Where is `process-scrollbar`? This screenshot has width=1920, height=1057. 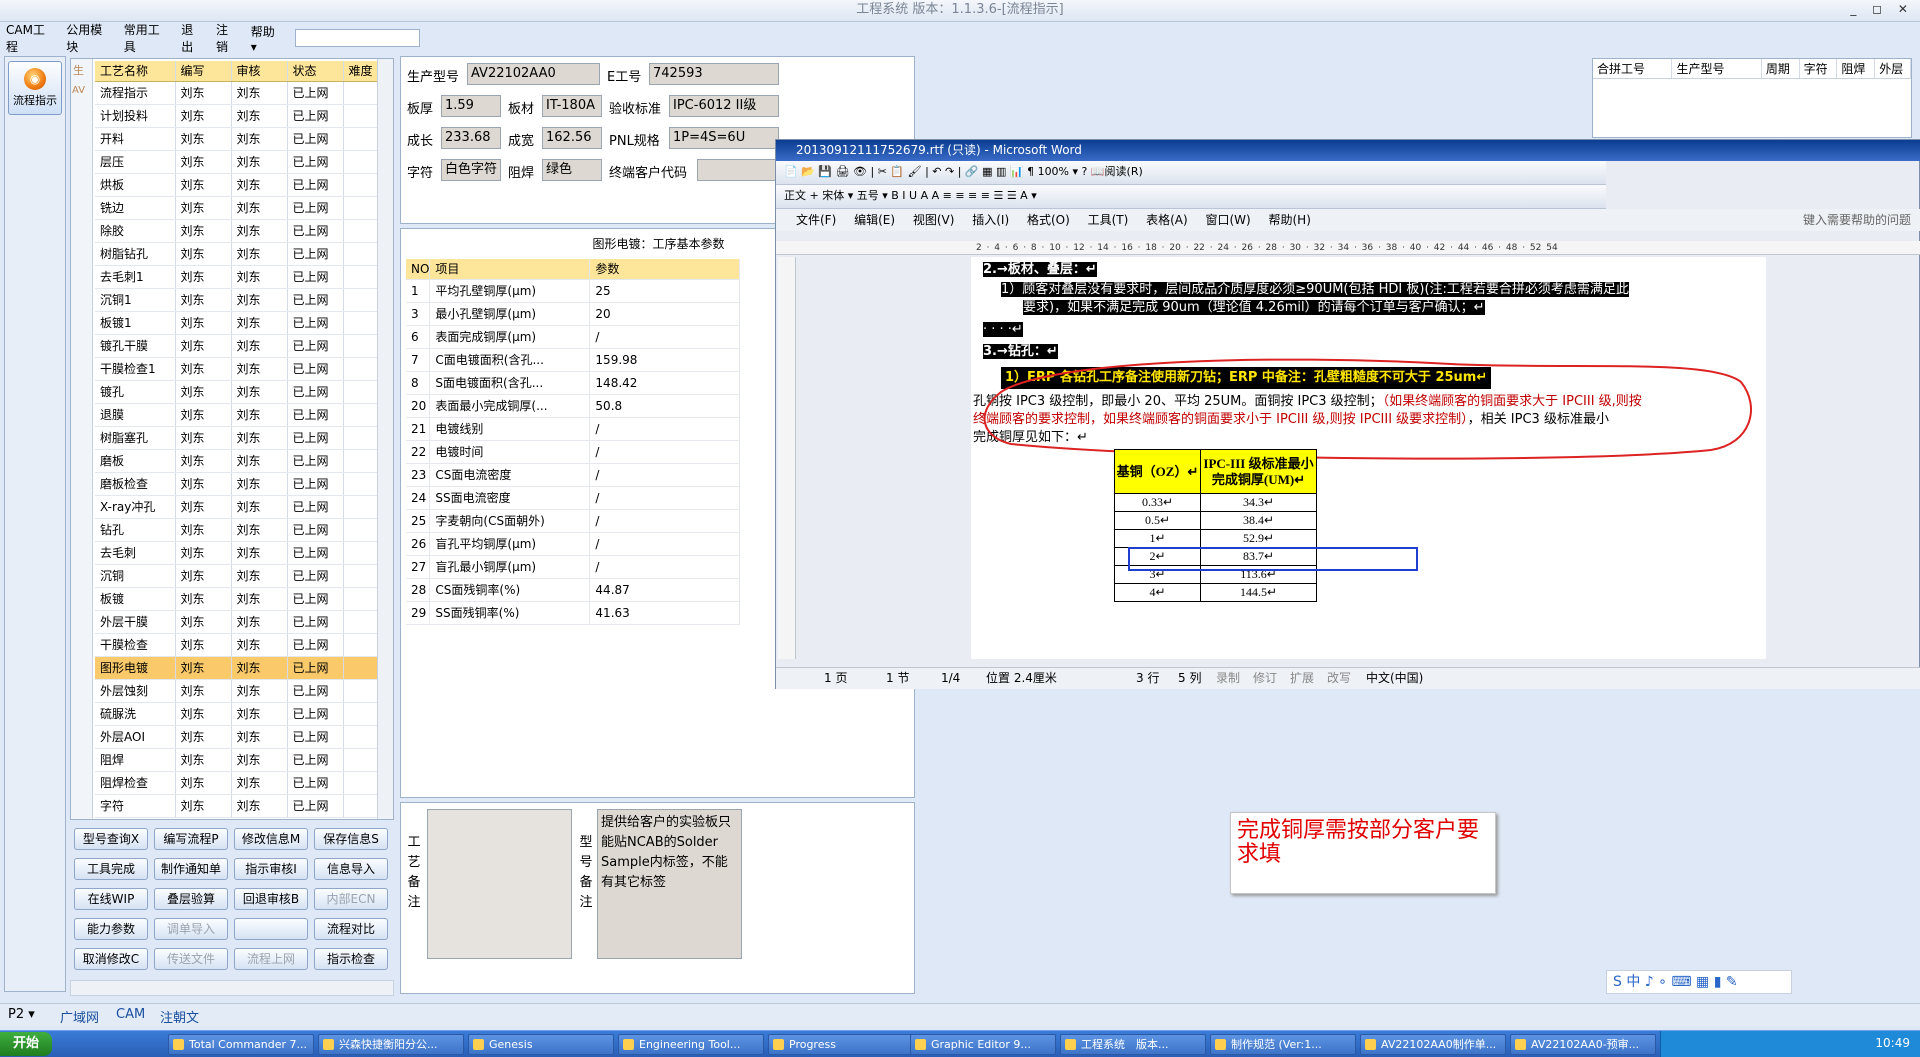 process-scrollbar is located at coordinates (385, 439).